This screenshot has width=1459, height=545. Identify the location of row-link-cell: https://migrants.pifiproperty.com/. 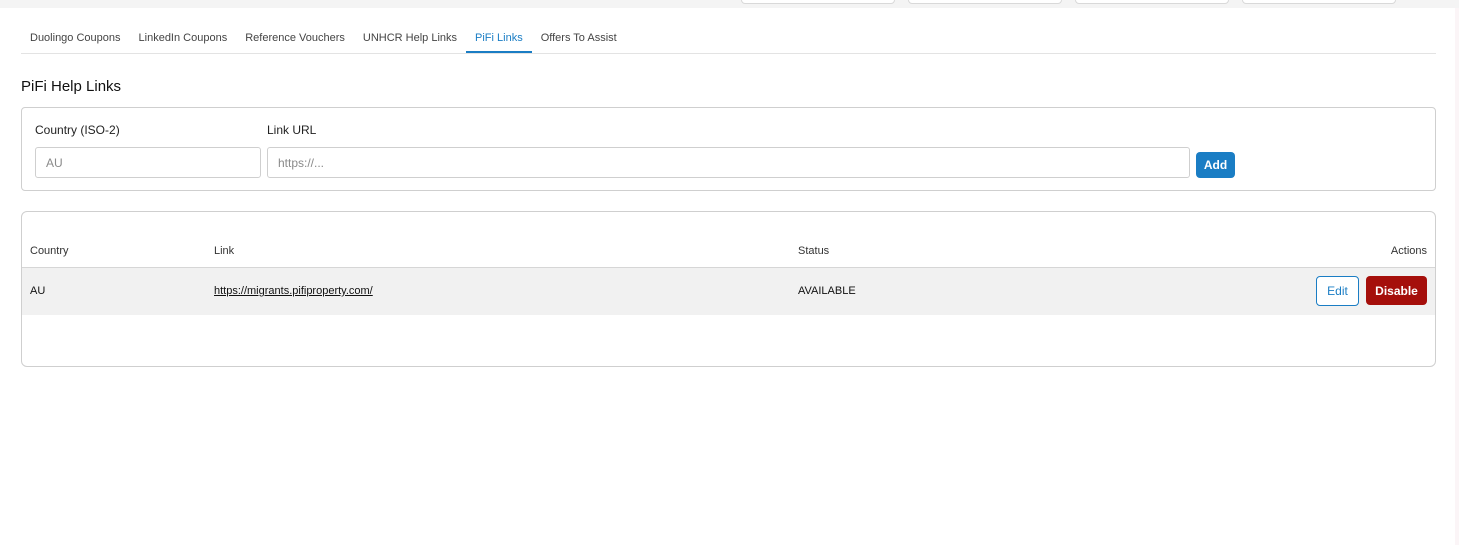
(293, 291).